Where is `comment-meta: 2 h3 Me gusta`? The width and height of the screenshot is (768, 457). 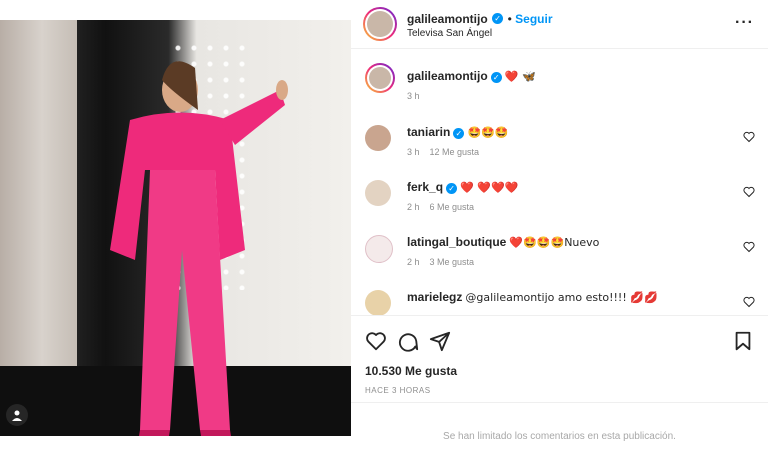
comment-meta: 2 h3 Me gusta is located at coordinates (441, 262).